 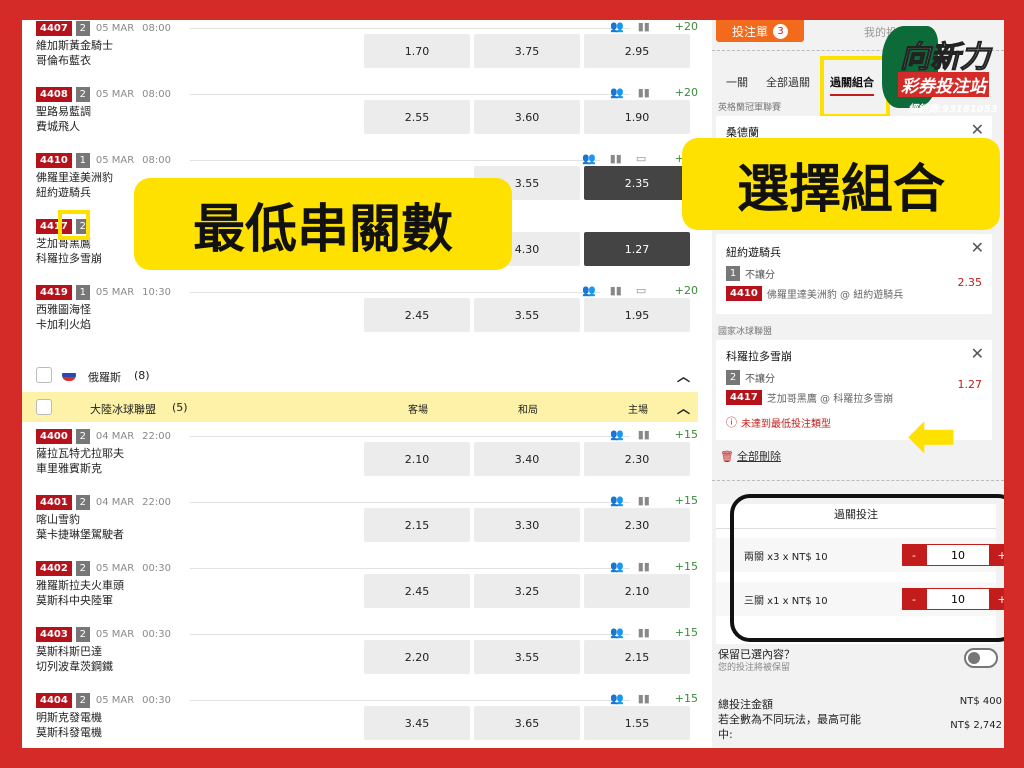 What do you see at coordinates (417, 657) in the screenshot?
I see `odds-home-button: 2.20` at bounding box center [417, 657].